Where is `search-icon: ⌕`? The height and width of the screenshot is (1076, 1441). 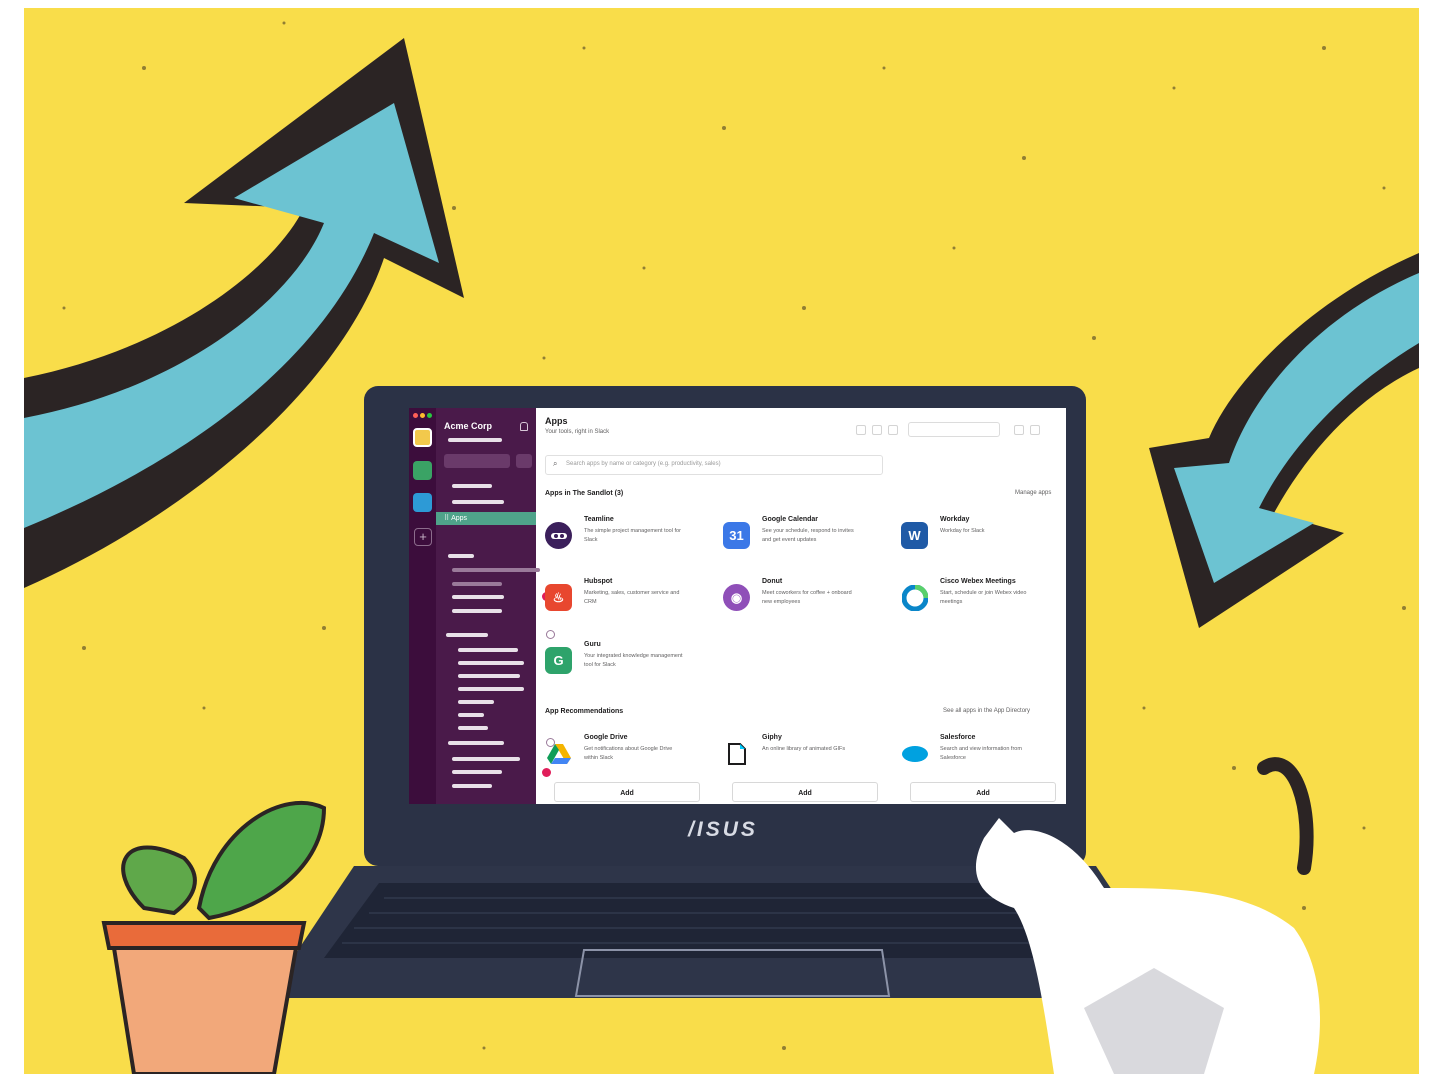
search-icon: ⌕ is located at coordinates (555, 463).